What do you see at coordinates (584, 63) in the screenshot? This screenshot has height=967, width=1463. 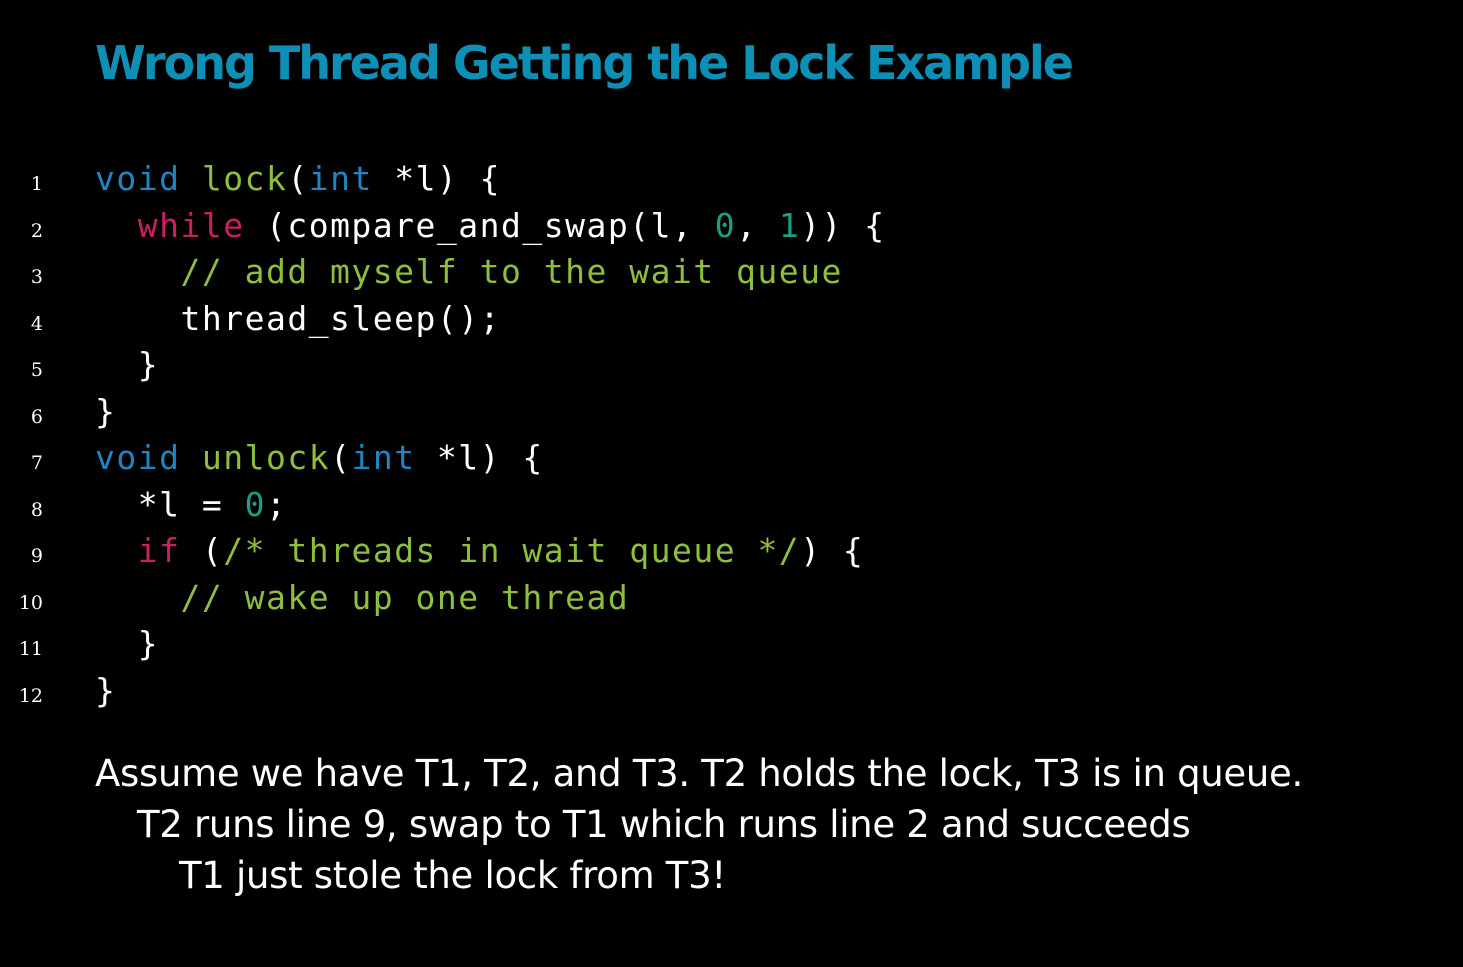 I see `slide-title: Wrong Thread Getting the Lock Example` at bounding box center [584, 63].